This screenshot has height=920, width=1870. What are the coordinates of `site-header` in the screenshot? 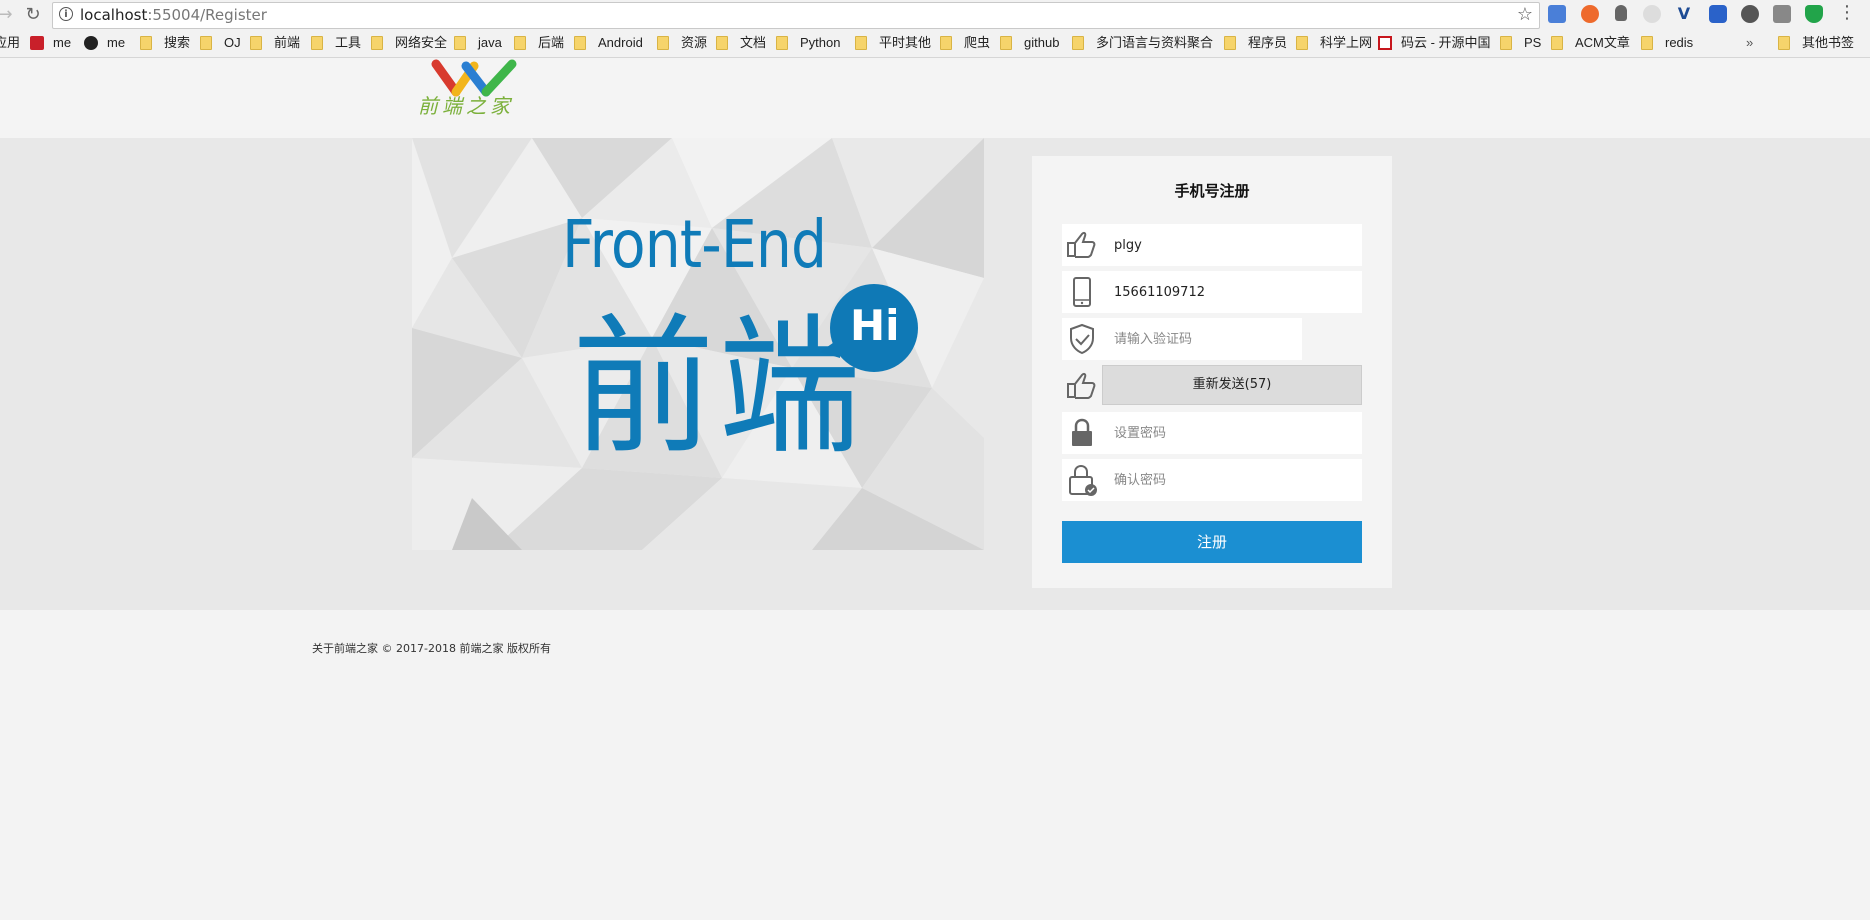 It's located at (935, 98).